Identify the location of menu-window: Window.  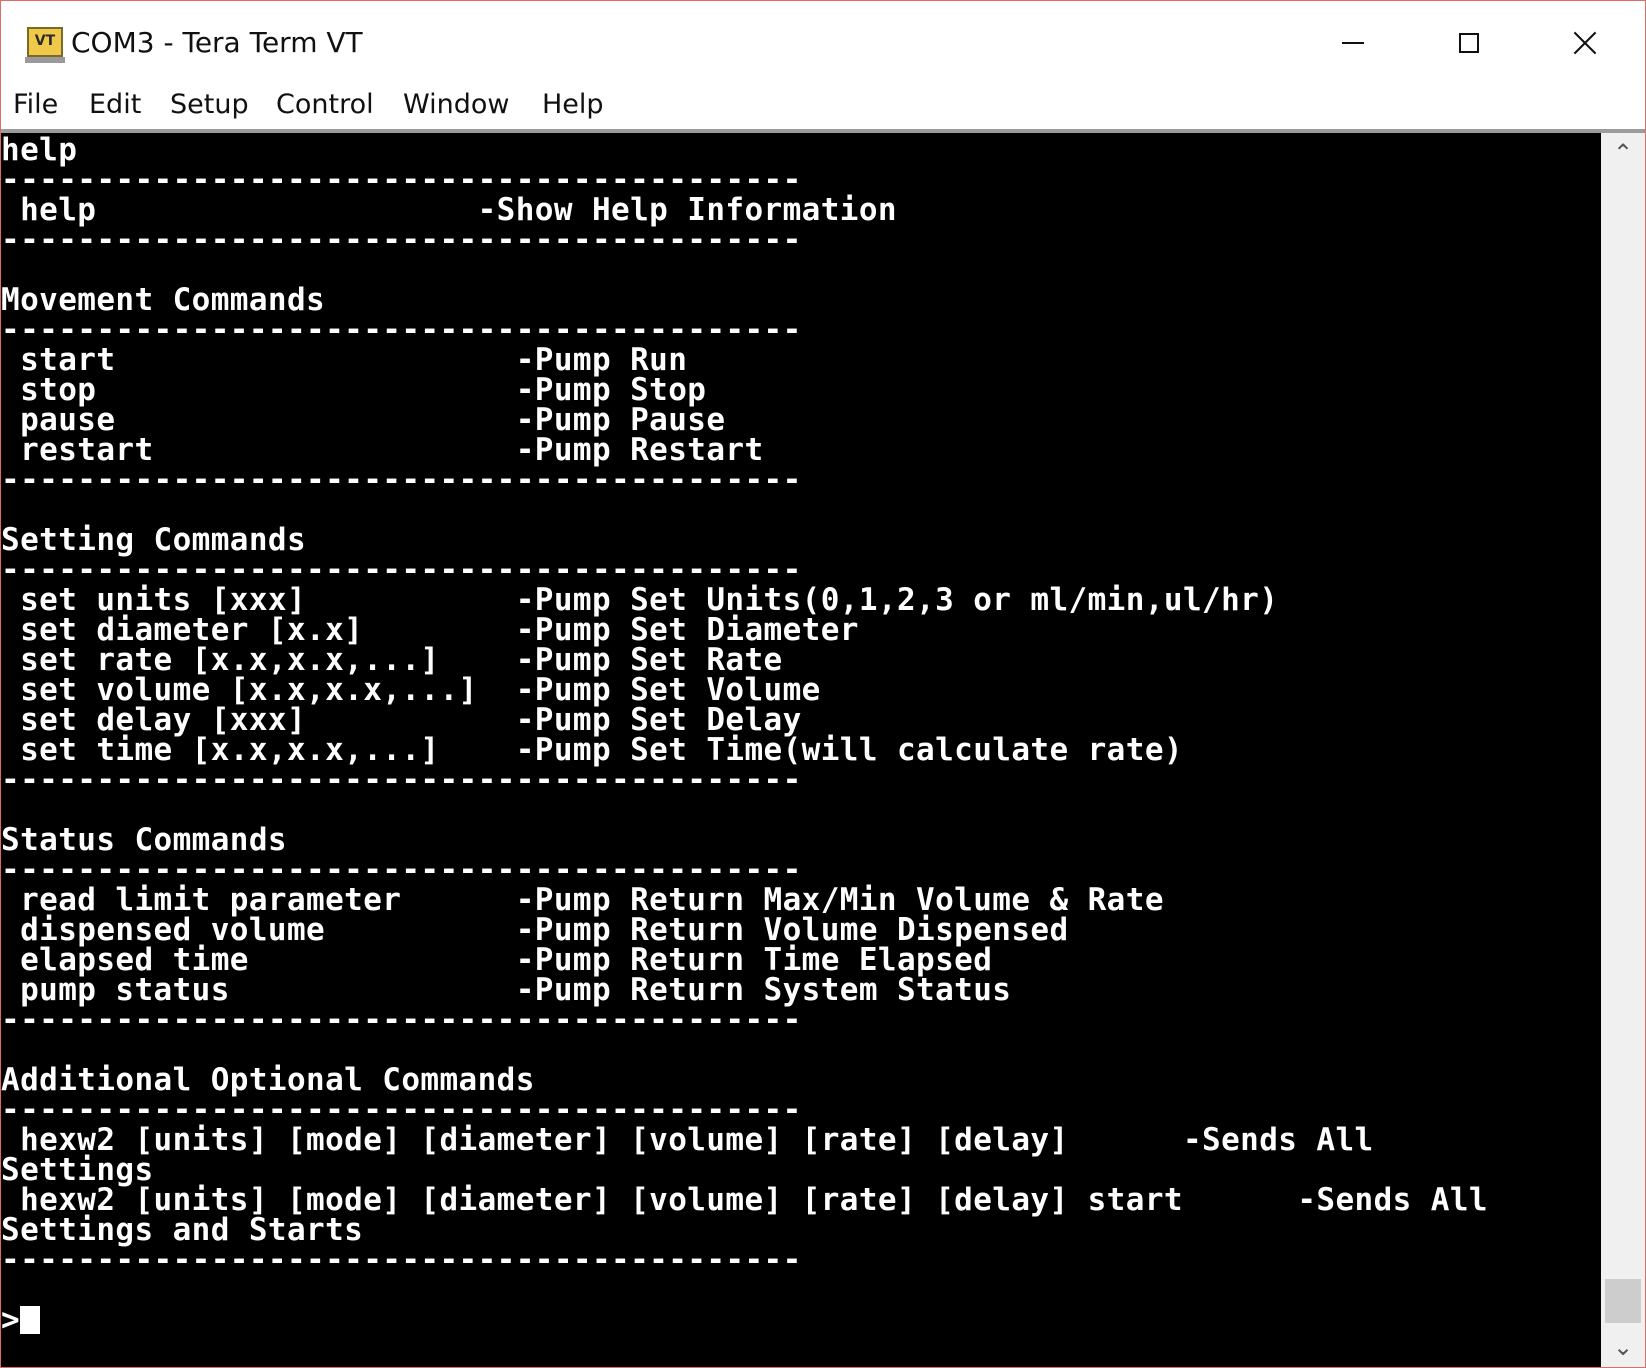
(456, 109).